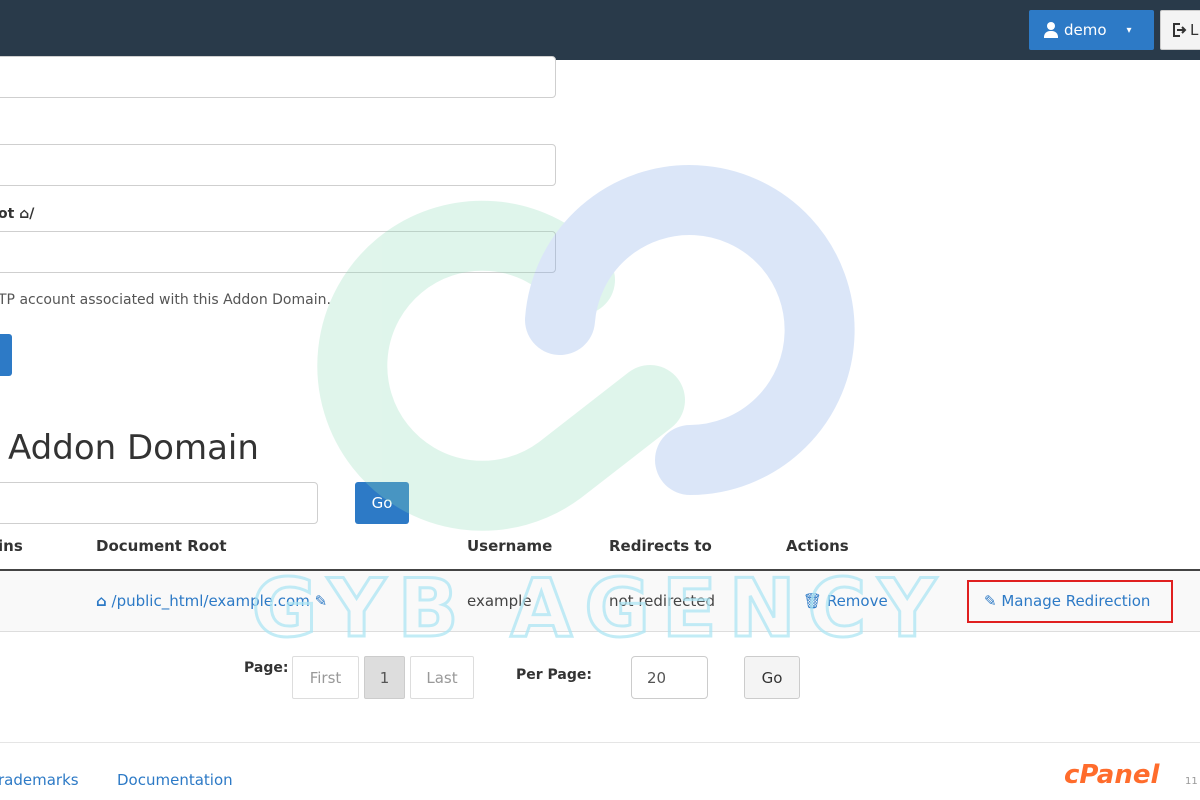  I want to click on cpanel-logo: cPanel, so click(1112, 775).